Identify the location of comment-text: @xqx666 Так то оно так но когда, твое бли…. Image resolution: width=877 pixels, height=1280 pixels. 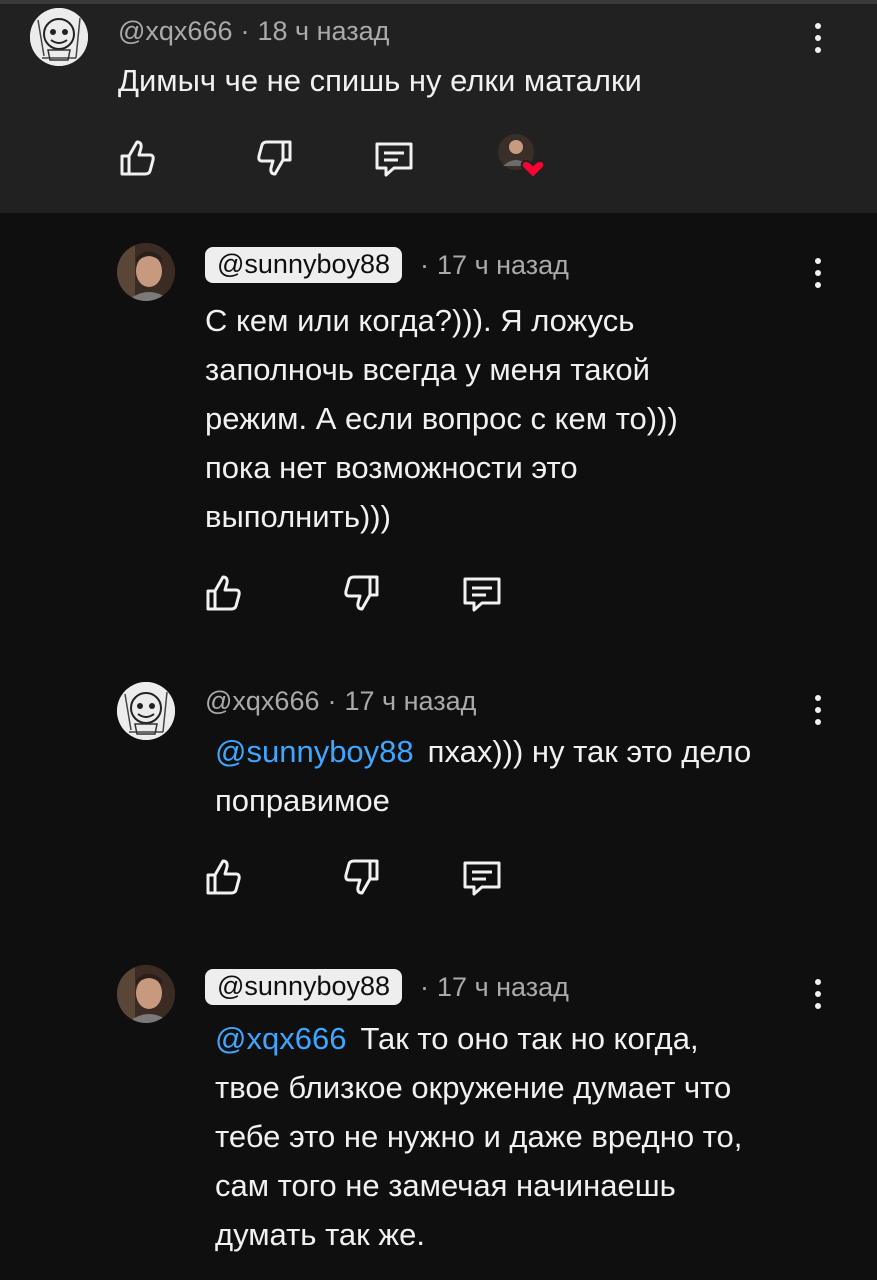
(478, 1136).